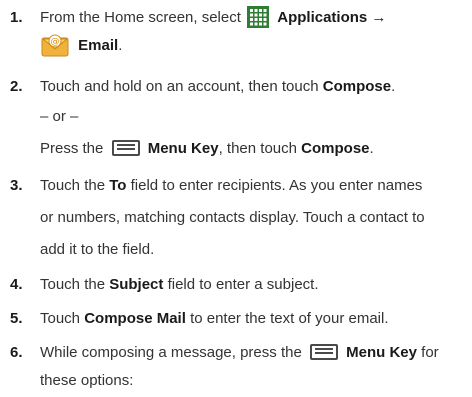 The height and width of the screenshot is (397, 472). I want to click on step-number: 1., so click(16, 17).